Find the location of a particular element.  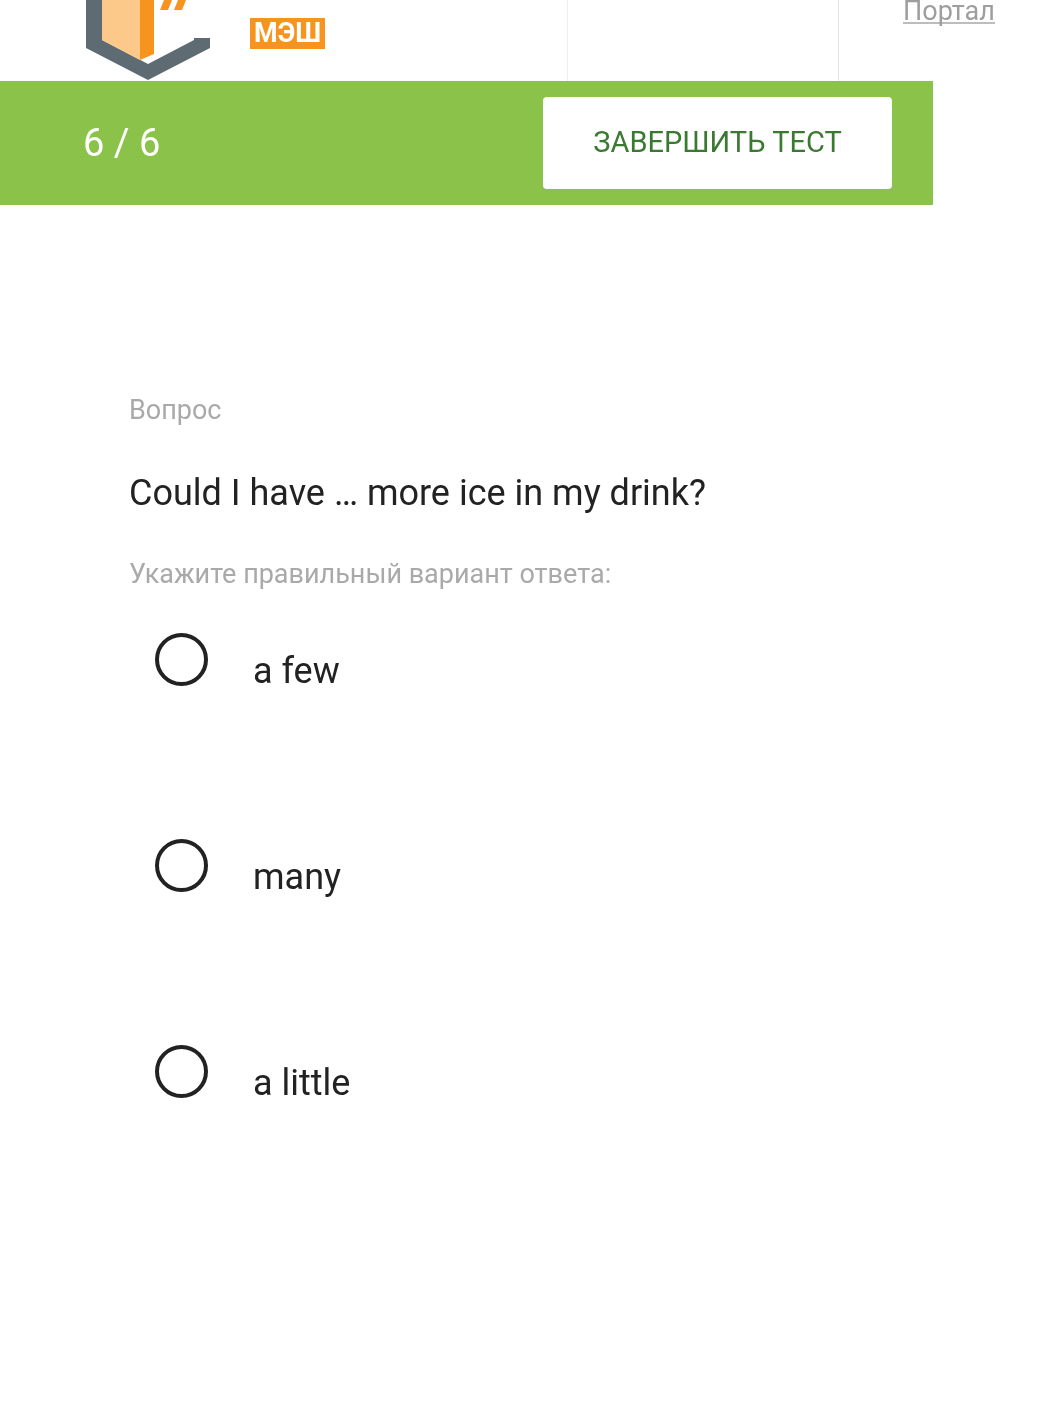

option-label: many is located at coordinates (297, 877).